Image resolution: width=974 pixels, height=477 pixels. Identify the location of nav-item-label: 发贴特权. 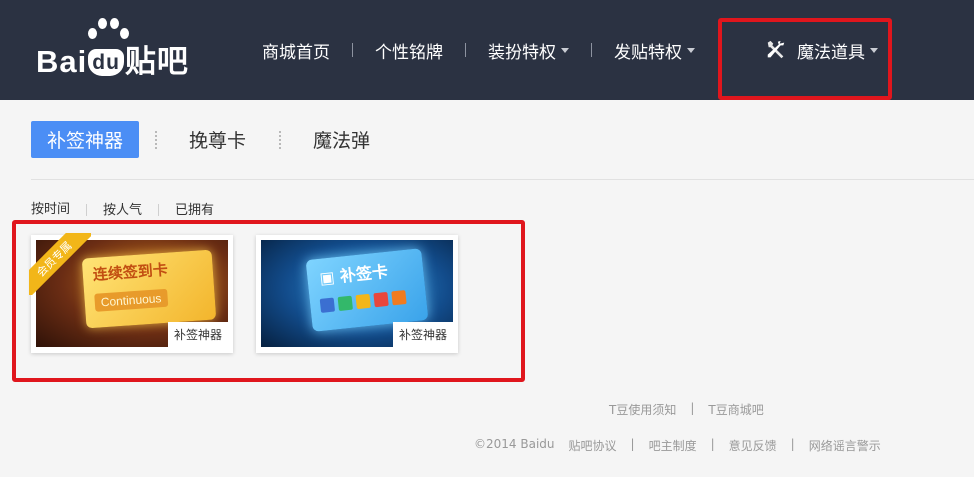
(648, 52).